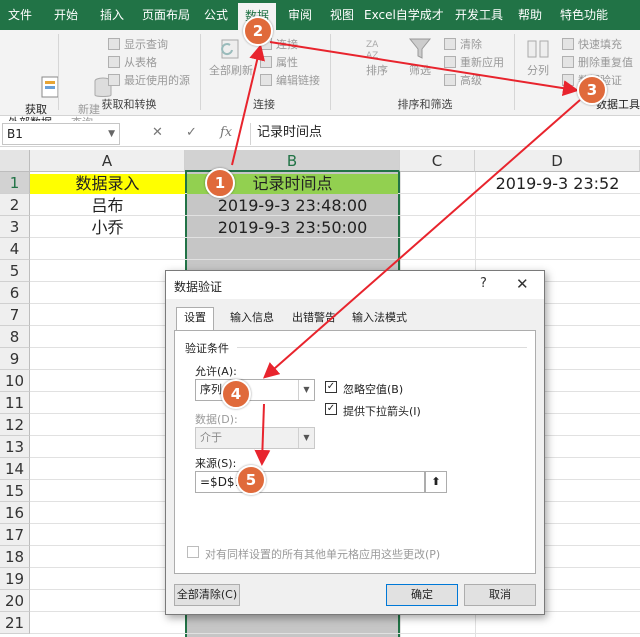 This screenshot has height=637, width=640. Describe the element at coordinates (15, 425) in the screenshot. I see `row-header-12: 12` at that location.